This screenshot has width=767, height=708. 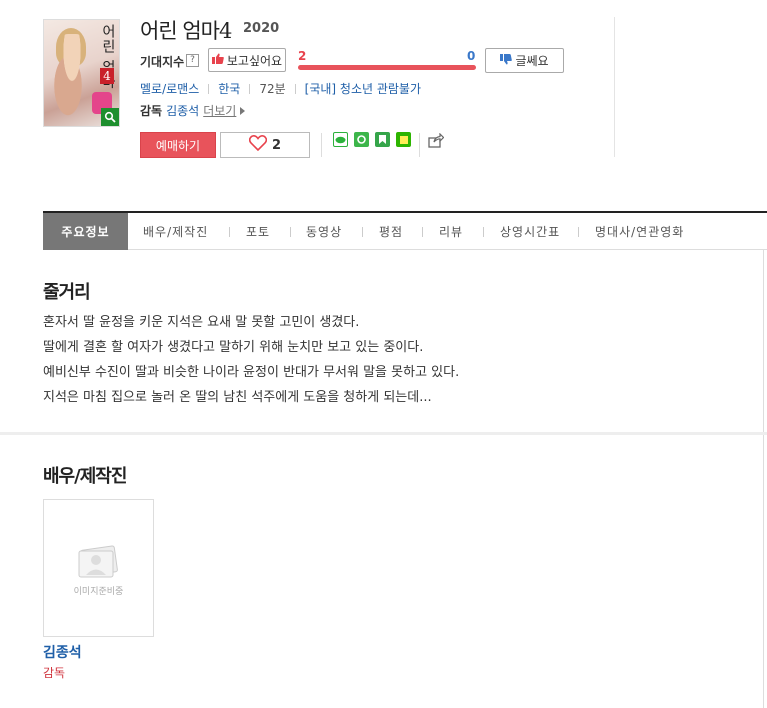 What do you see at coordinates (361, 139) in the screenshot?
I see `band-share-icon` at bounding box center [361, 139].